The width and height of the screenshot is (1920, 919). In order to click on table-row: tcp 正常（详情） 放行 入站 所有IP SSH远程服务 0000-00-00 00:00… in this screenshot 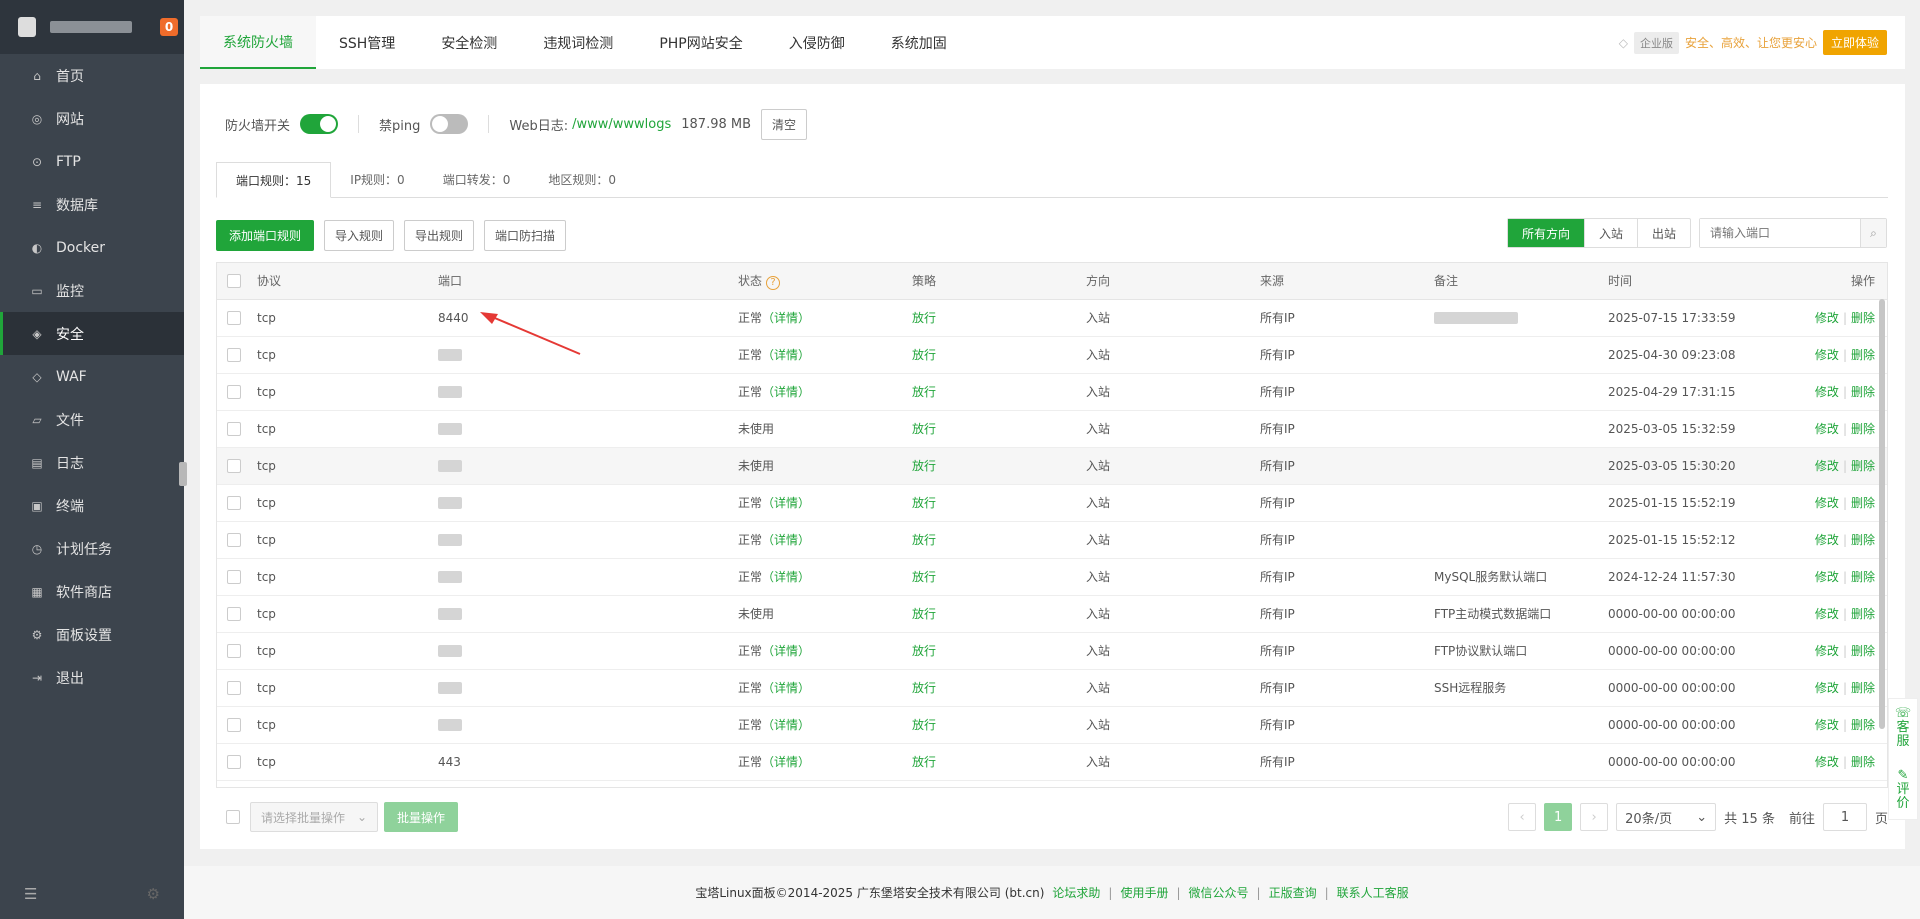, I will do `click(1052, 688)`.